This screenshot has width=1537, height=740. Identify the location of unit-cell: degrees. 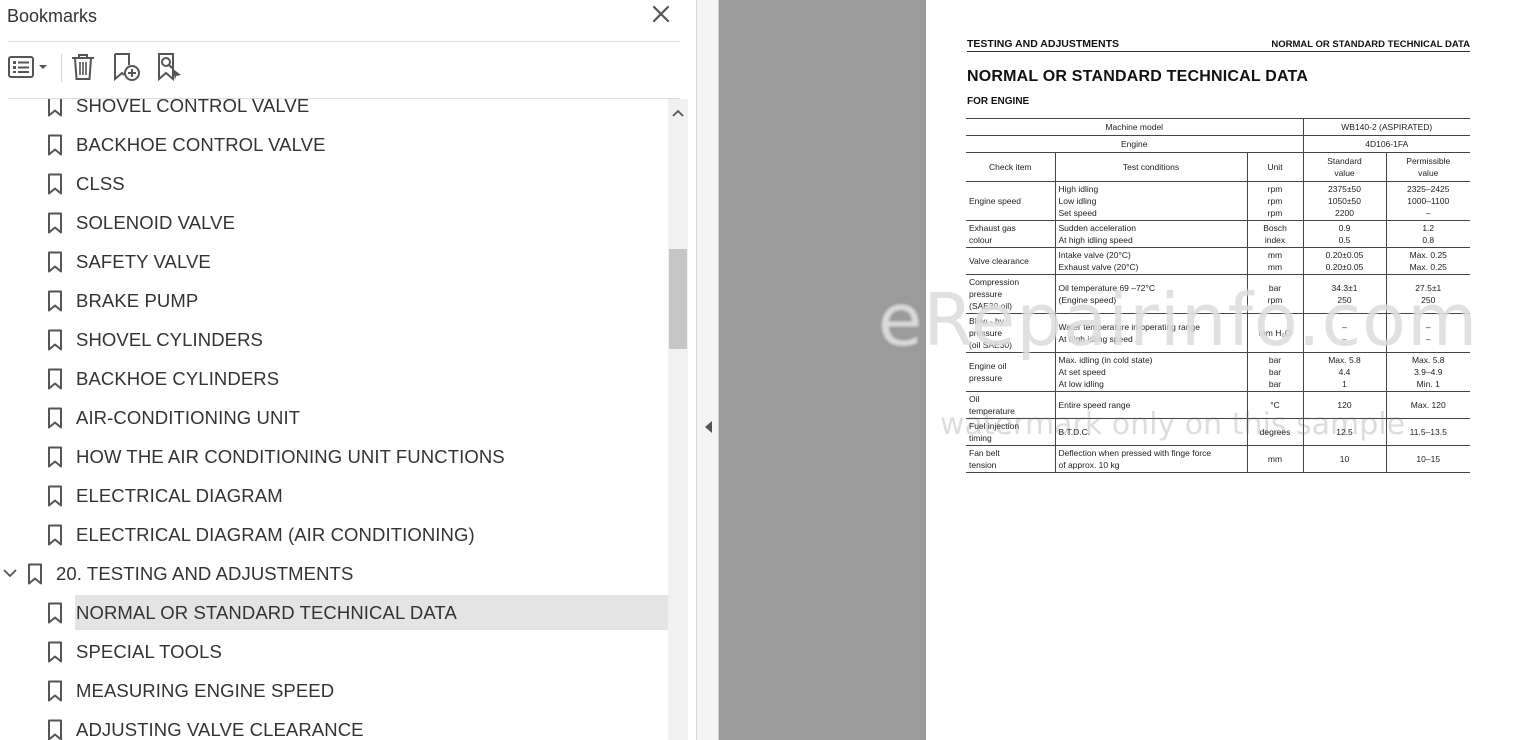
(1274, 432).